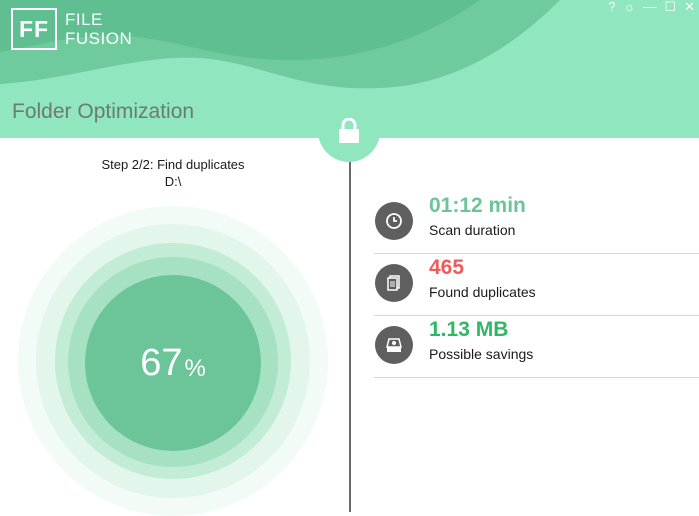  I want to click on percent-value: 67, so click(161, 362).